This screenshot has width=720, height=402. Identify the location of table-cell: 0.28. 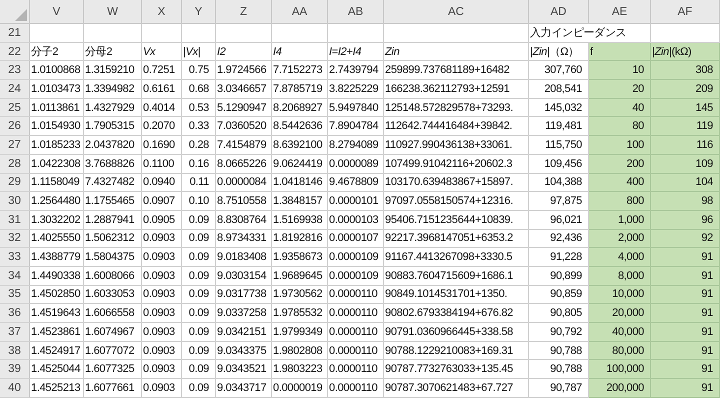
(199, 145).